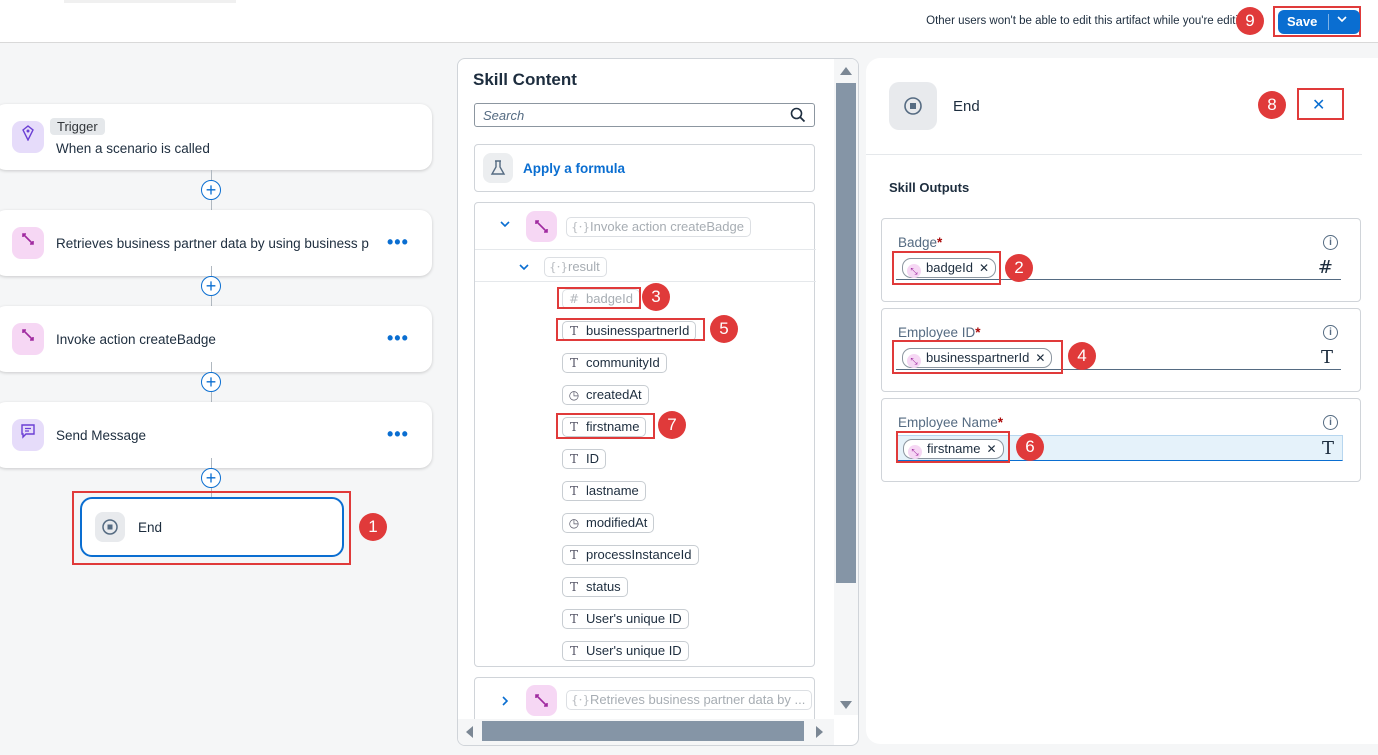  What do you see at coordinates (920, 242) in the screenshot?
I see `field-label: Badge*` at bounding box center [920, 242].